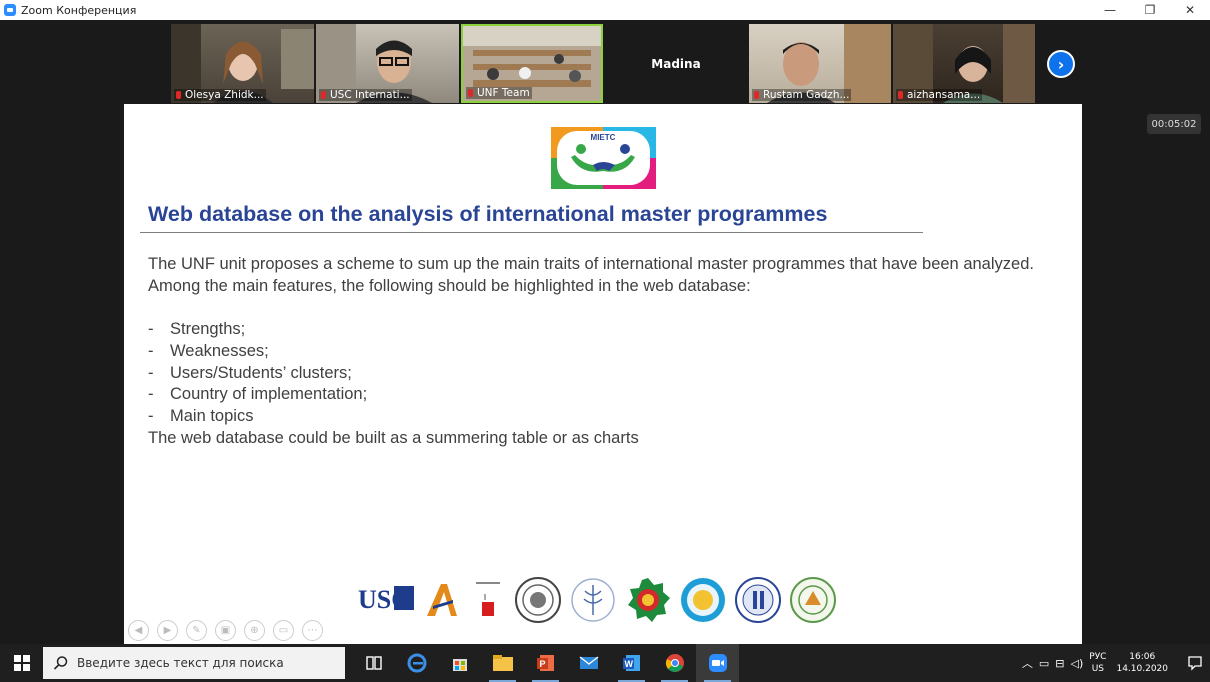 The height and width of the screenshot is (682, 1210). Describe the element at coordinates (531, 232) in the screenshot. I see `title-divider` at that location.